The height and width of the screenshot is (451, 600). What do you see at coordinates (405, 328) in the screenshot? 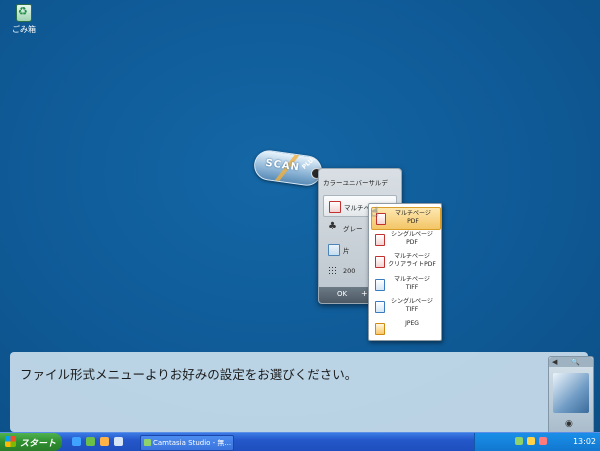
I see `submenu-item-jpeg: JPEG` at bounding box center [405, 328].